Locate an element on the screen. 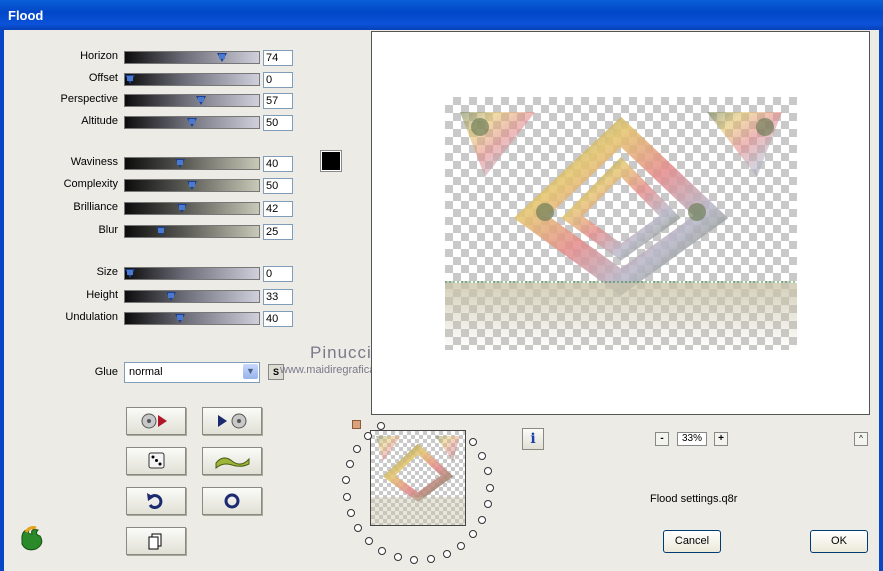 Image resolution: width=883 pixels, height=571 pixels. undo-button is located at coordinates (156, 501).